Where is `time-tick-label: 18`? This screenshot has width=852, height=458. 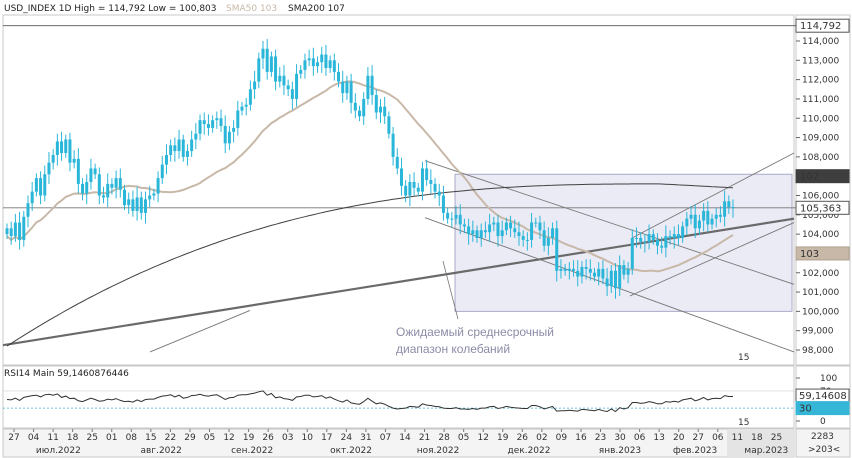 time-tick-label: 18 is located at coordinates (73, 438).